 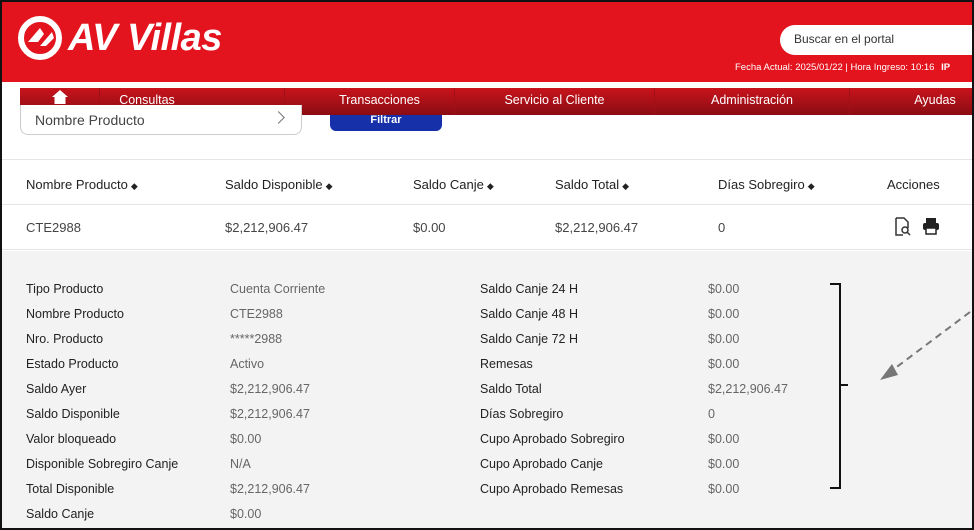 I want to click on nav-administracion: Administración, so click(x=752, y=101).